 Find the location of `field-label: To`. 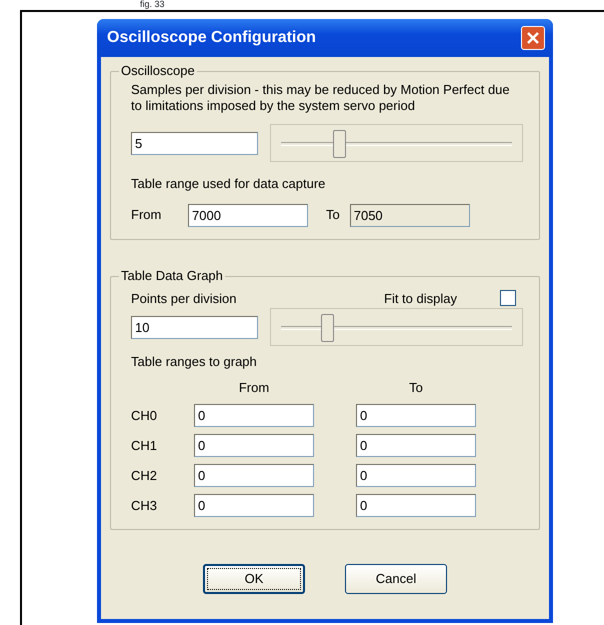

field-label: To is located at coordinates (333, 215).